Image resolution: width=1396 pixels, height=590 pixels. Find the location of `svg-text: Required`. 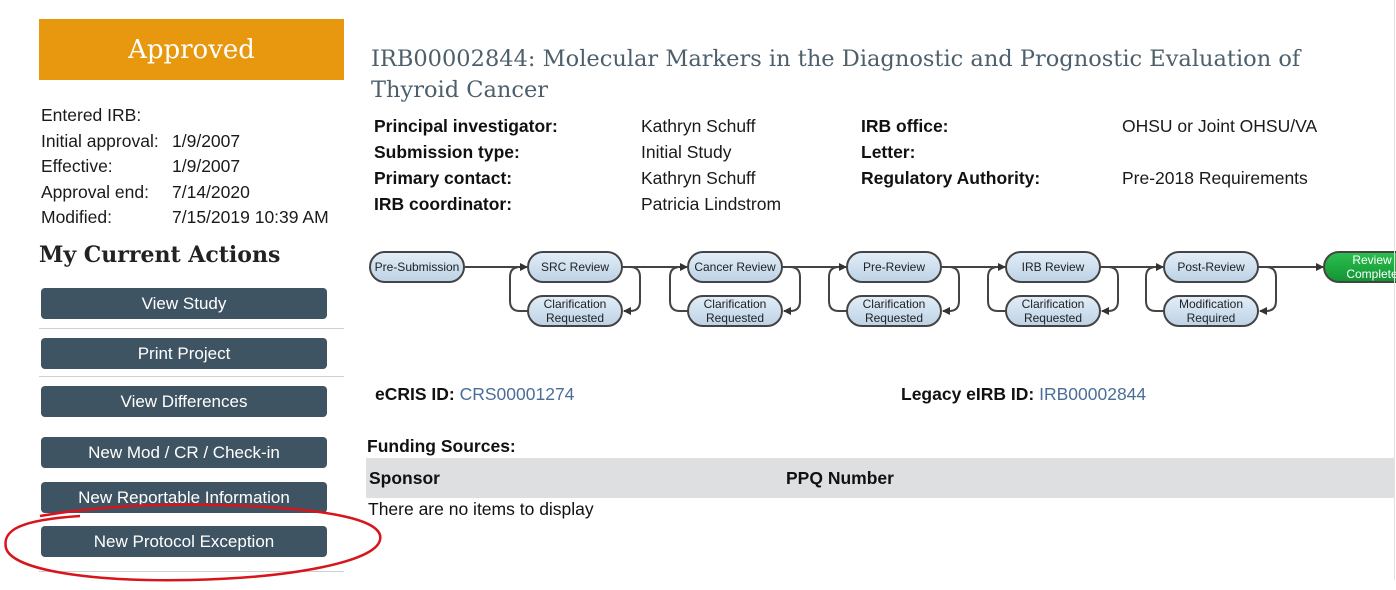

svg-text: Required is located at coordinates (1211, 318).